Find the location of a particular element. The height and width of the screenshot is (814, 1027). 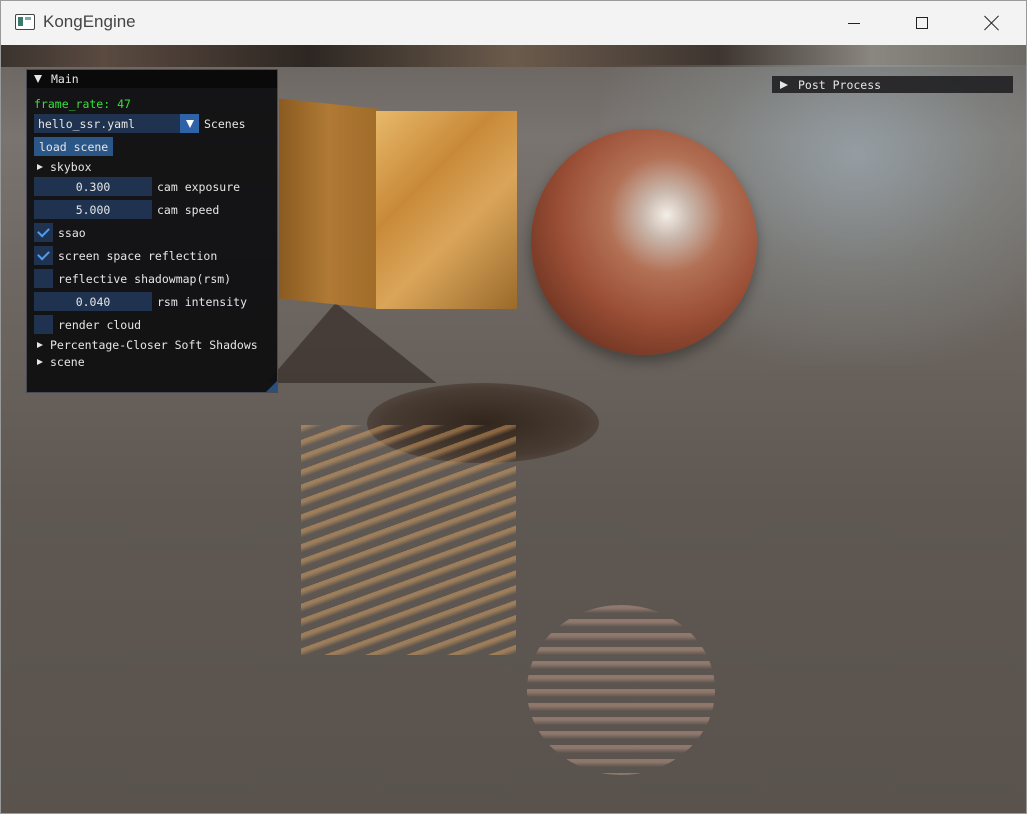

rsm-checkbox is located at coordinates (43, 278).